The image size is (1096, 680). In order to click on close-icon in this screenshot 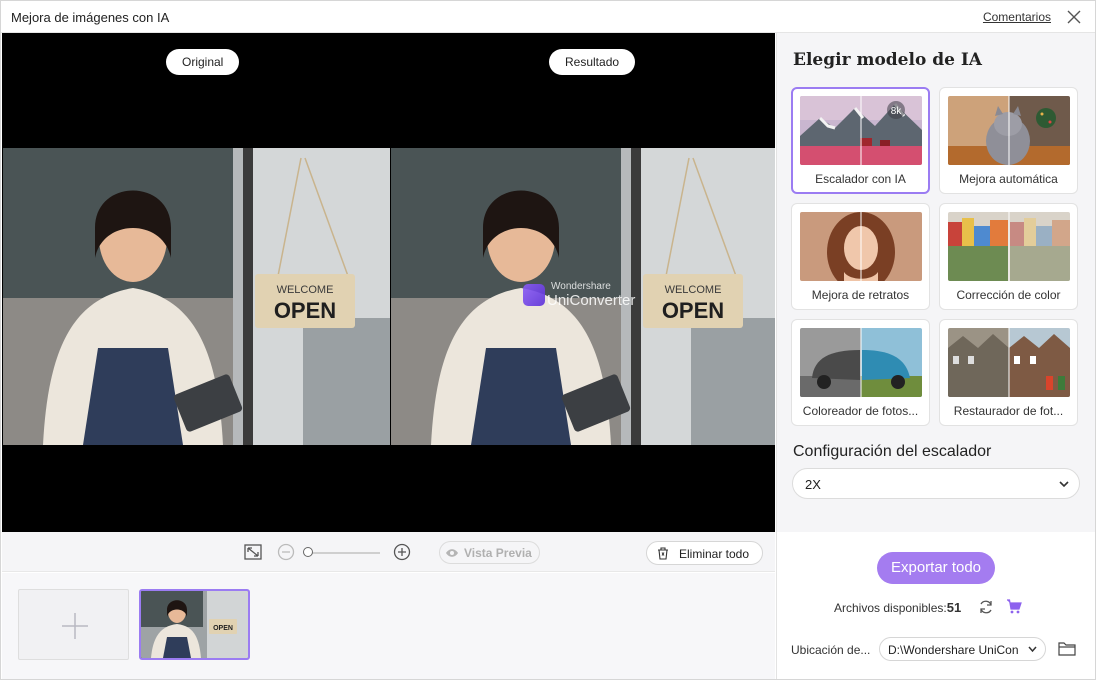, I will do `click(1074, 17)`.